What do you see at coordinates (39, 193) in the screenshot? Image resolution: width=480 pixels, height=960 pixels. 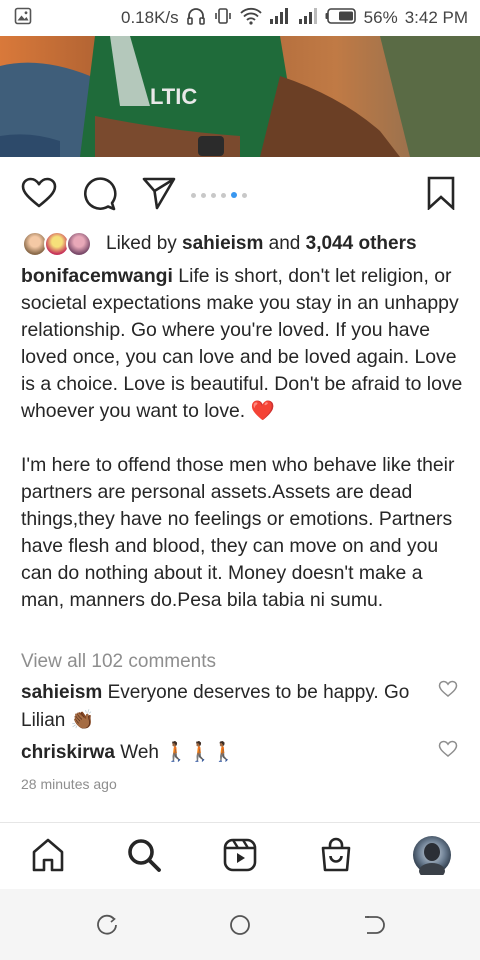 I see `heart-icon` at bounding box center [39, 193].